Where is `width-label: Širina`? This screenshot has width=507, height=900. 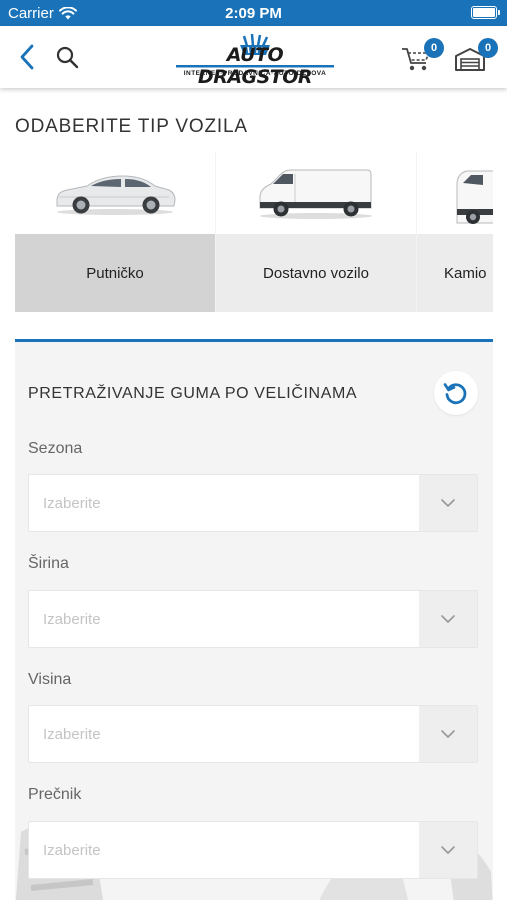
width-label: Širina is located at coordinates (48, 563).